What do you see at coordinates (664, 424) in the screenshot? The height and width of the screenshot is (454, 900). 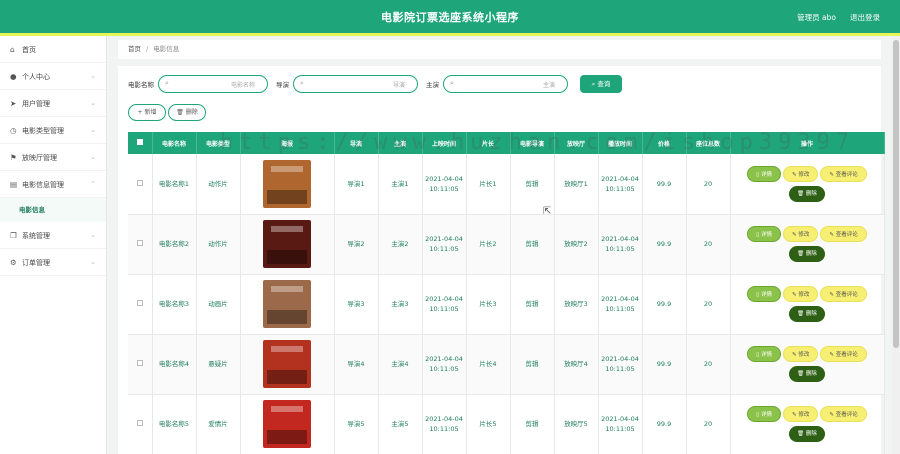 I see `cell-price: 99.9` at bounding box center [664, 424].